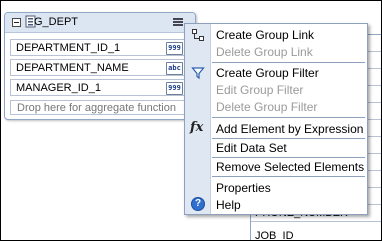 This screenshot has height=241, width=382. Describe the element at coordinates (198, 73) in the screenshot. I see `filter-icon` at that location.